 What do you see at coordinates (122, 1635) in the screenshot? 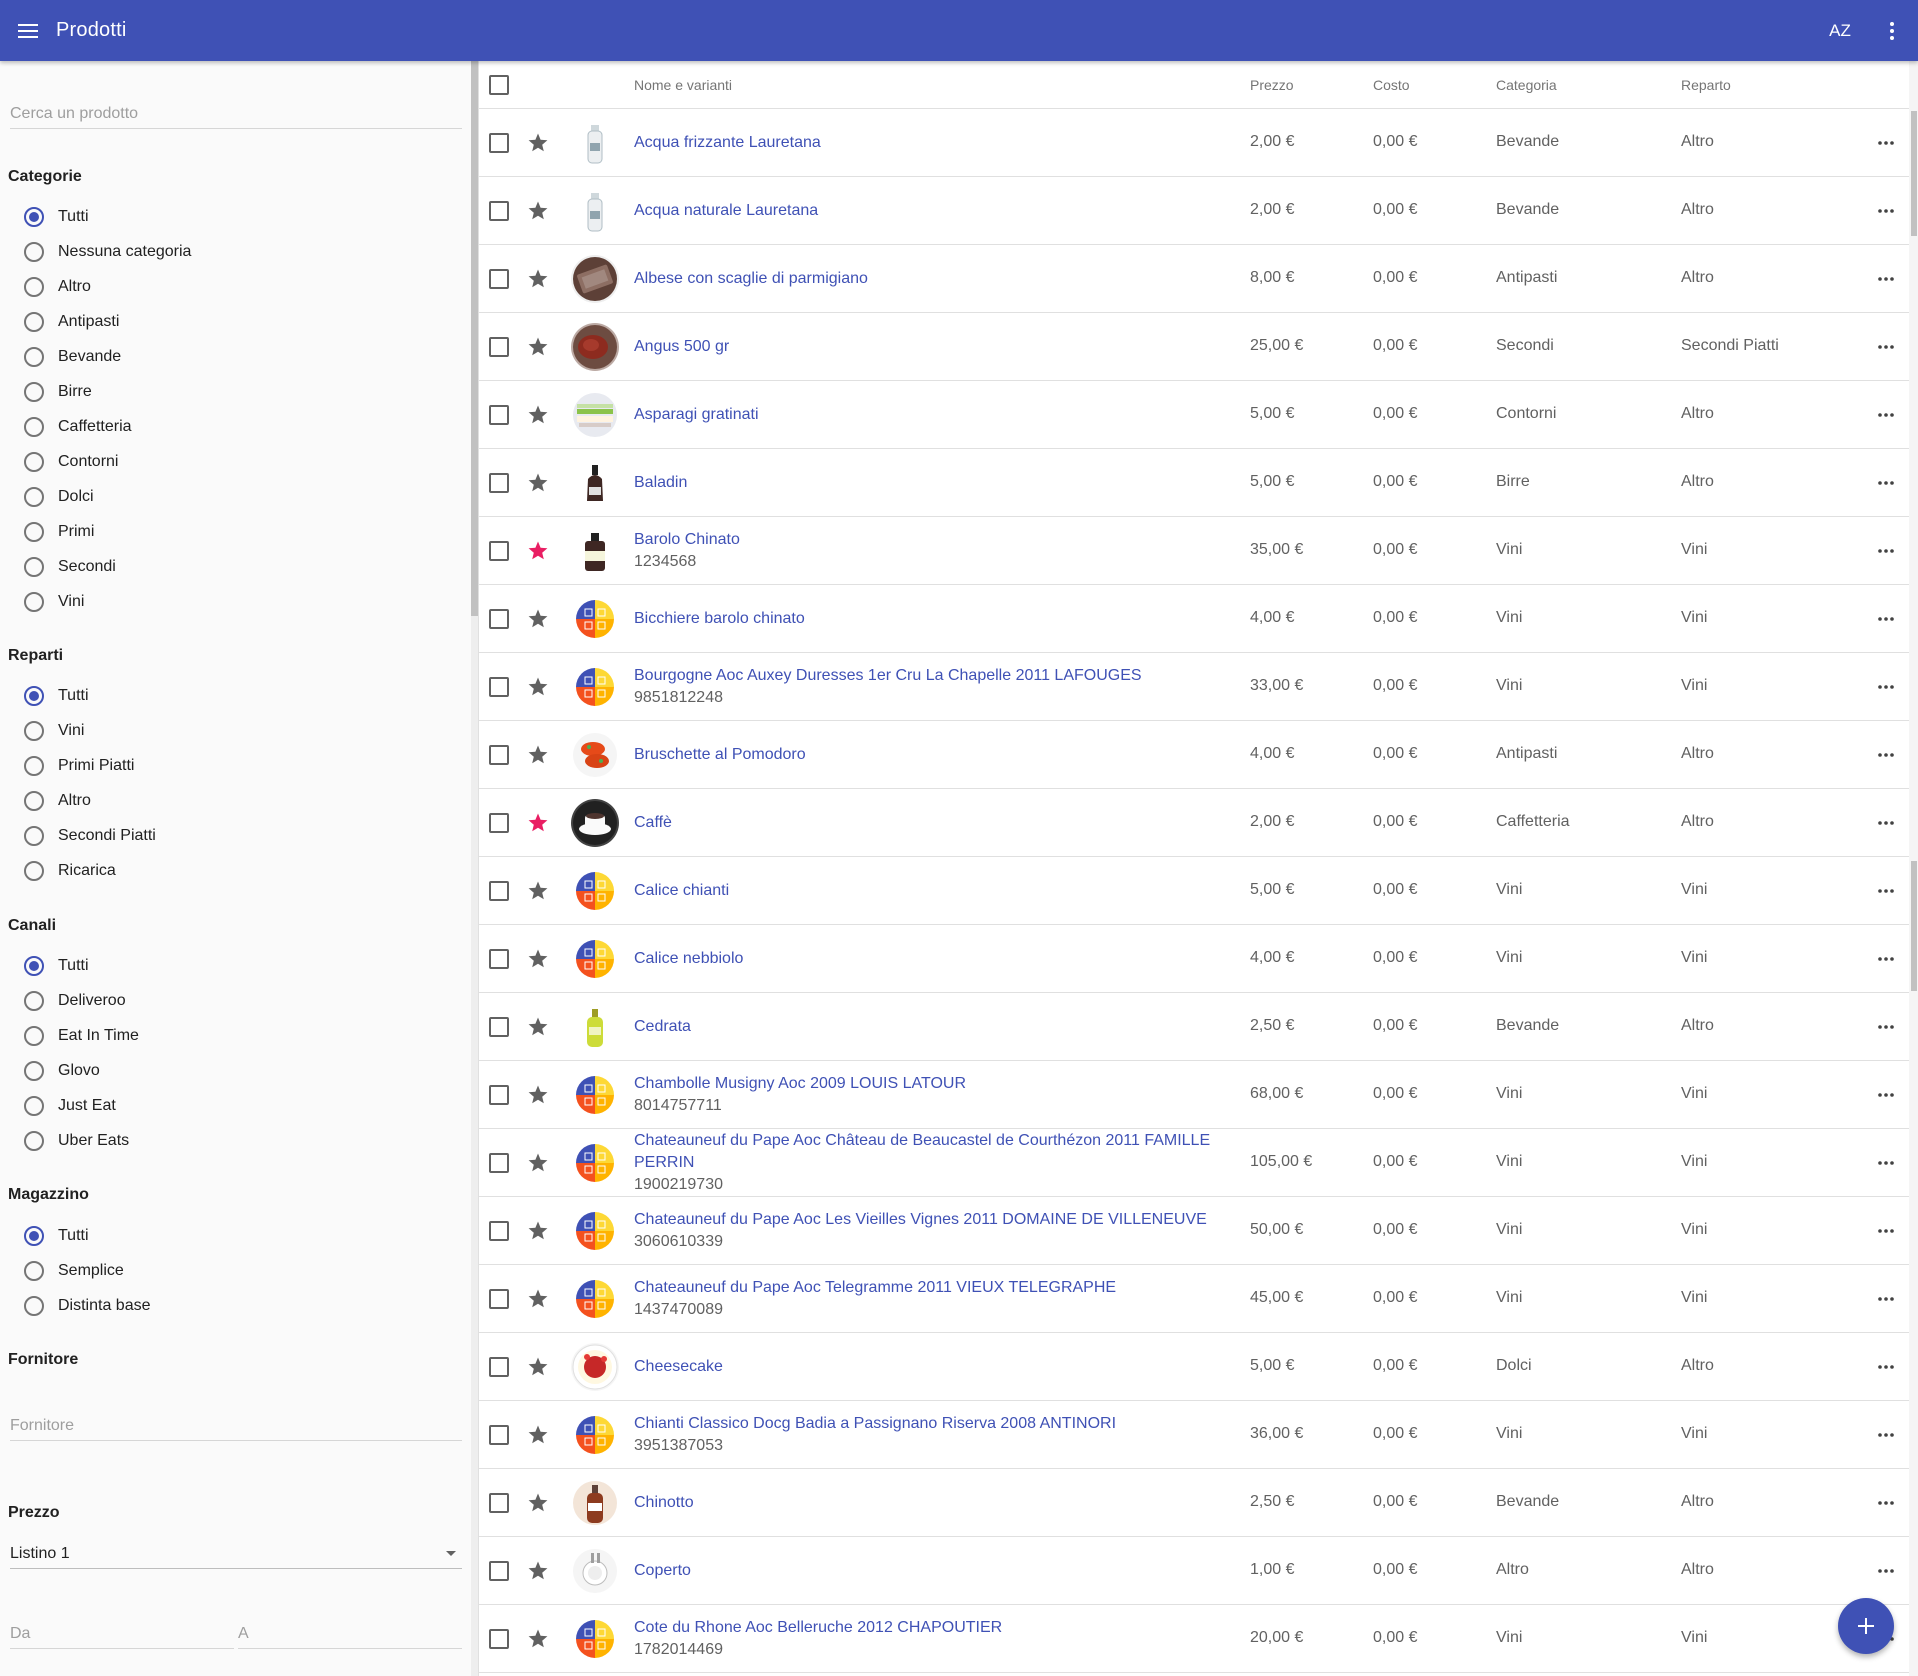
I see `price-from-field` at bounding box center [122, 1635].